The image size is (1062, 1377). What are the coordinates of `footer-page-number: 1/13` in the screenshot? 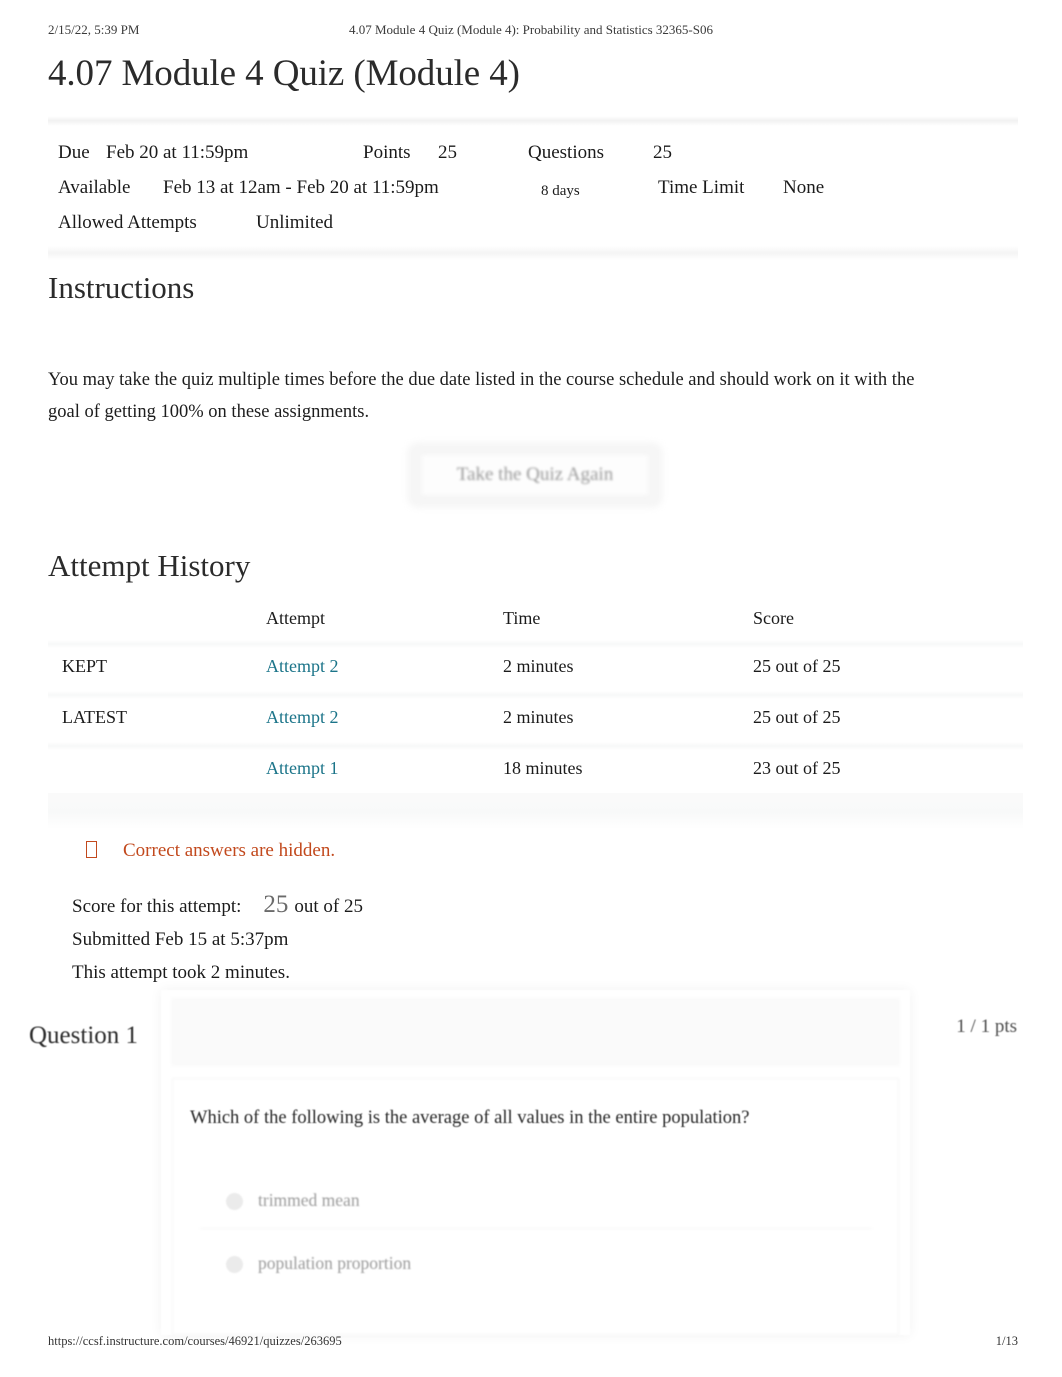 It's located at (1006, 1341).